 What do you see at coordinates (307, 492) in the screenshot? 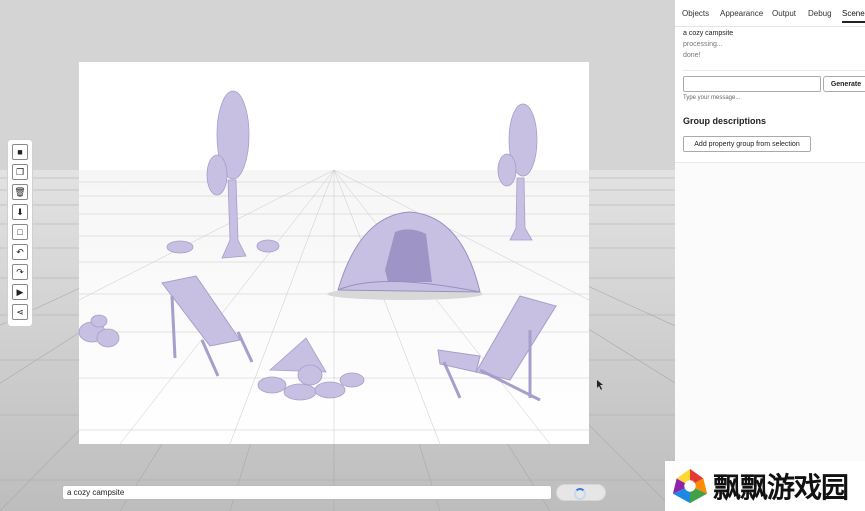
I see `prompt-input` at bounding box center [307, 492].